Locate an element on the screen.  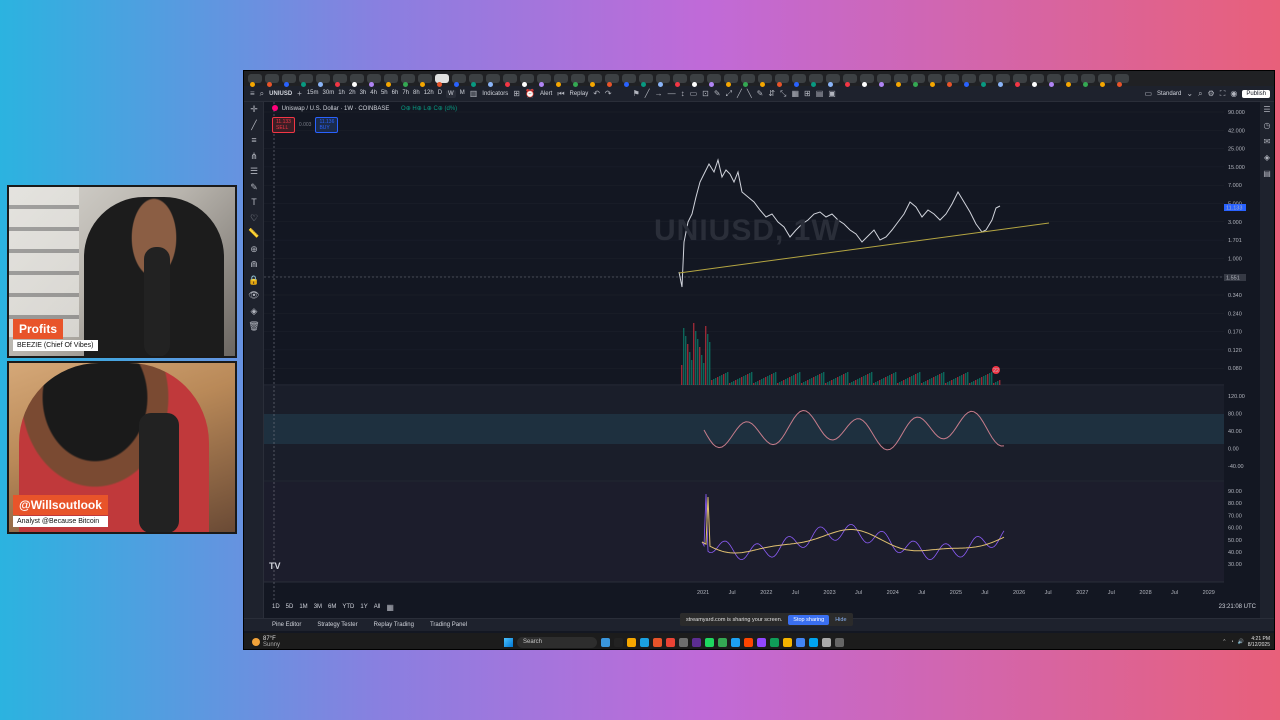
alert-button: Alert is located at coordinates (546, 94).